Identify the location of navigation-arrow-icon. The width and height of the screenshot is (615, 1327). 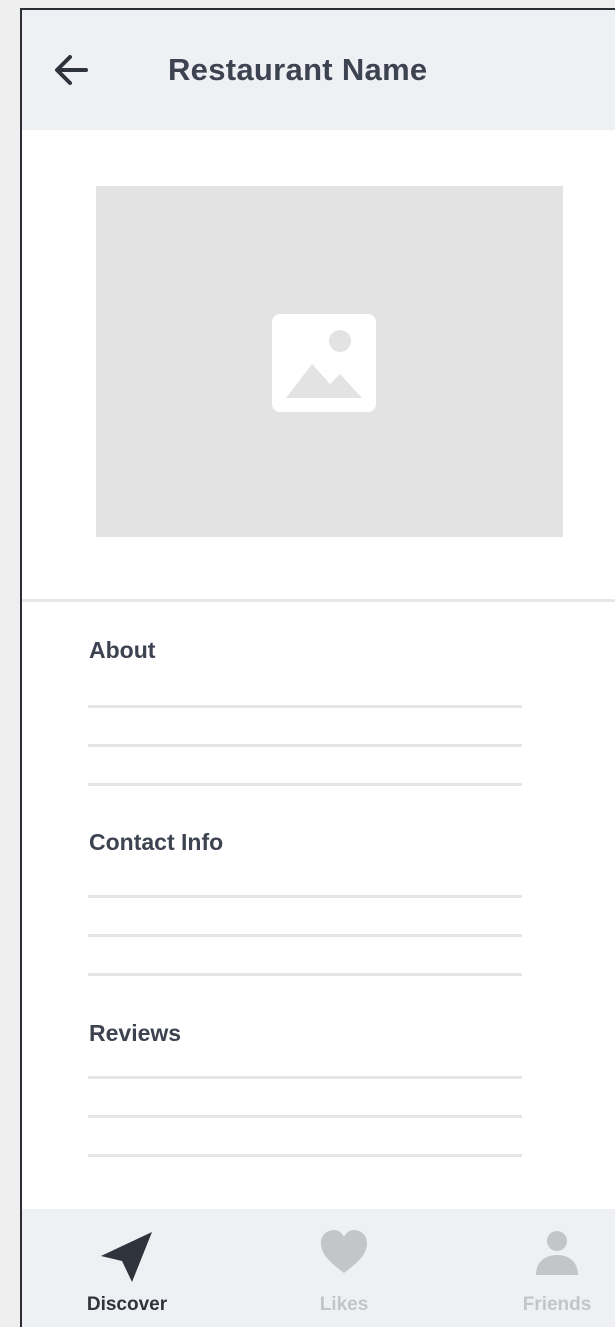
(126, 1257).